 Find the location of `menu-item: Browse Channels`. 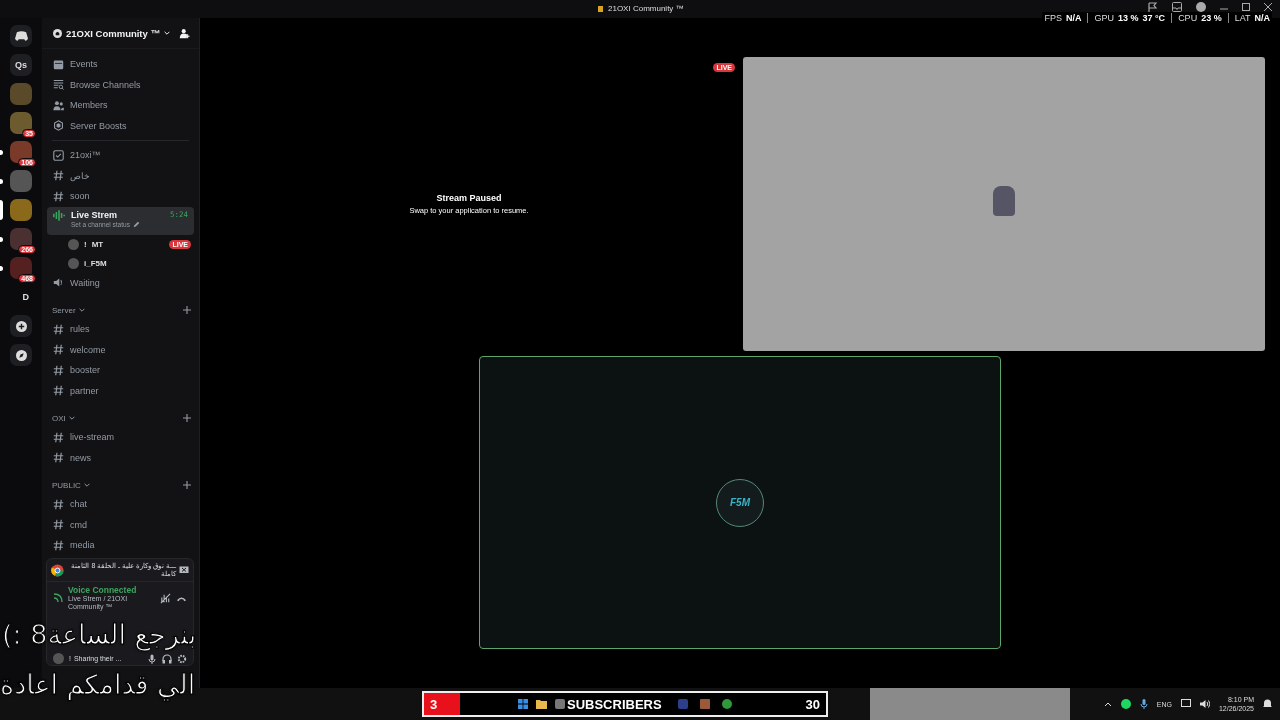

menu-item: Browse Channels is located at coordinates (120, 84).